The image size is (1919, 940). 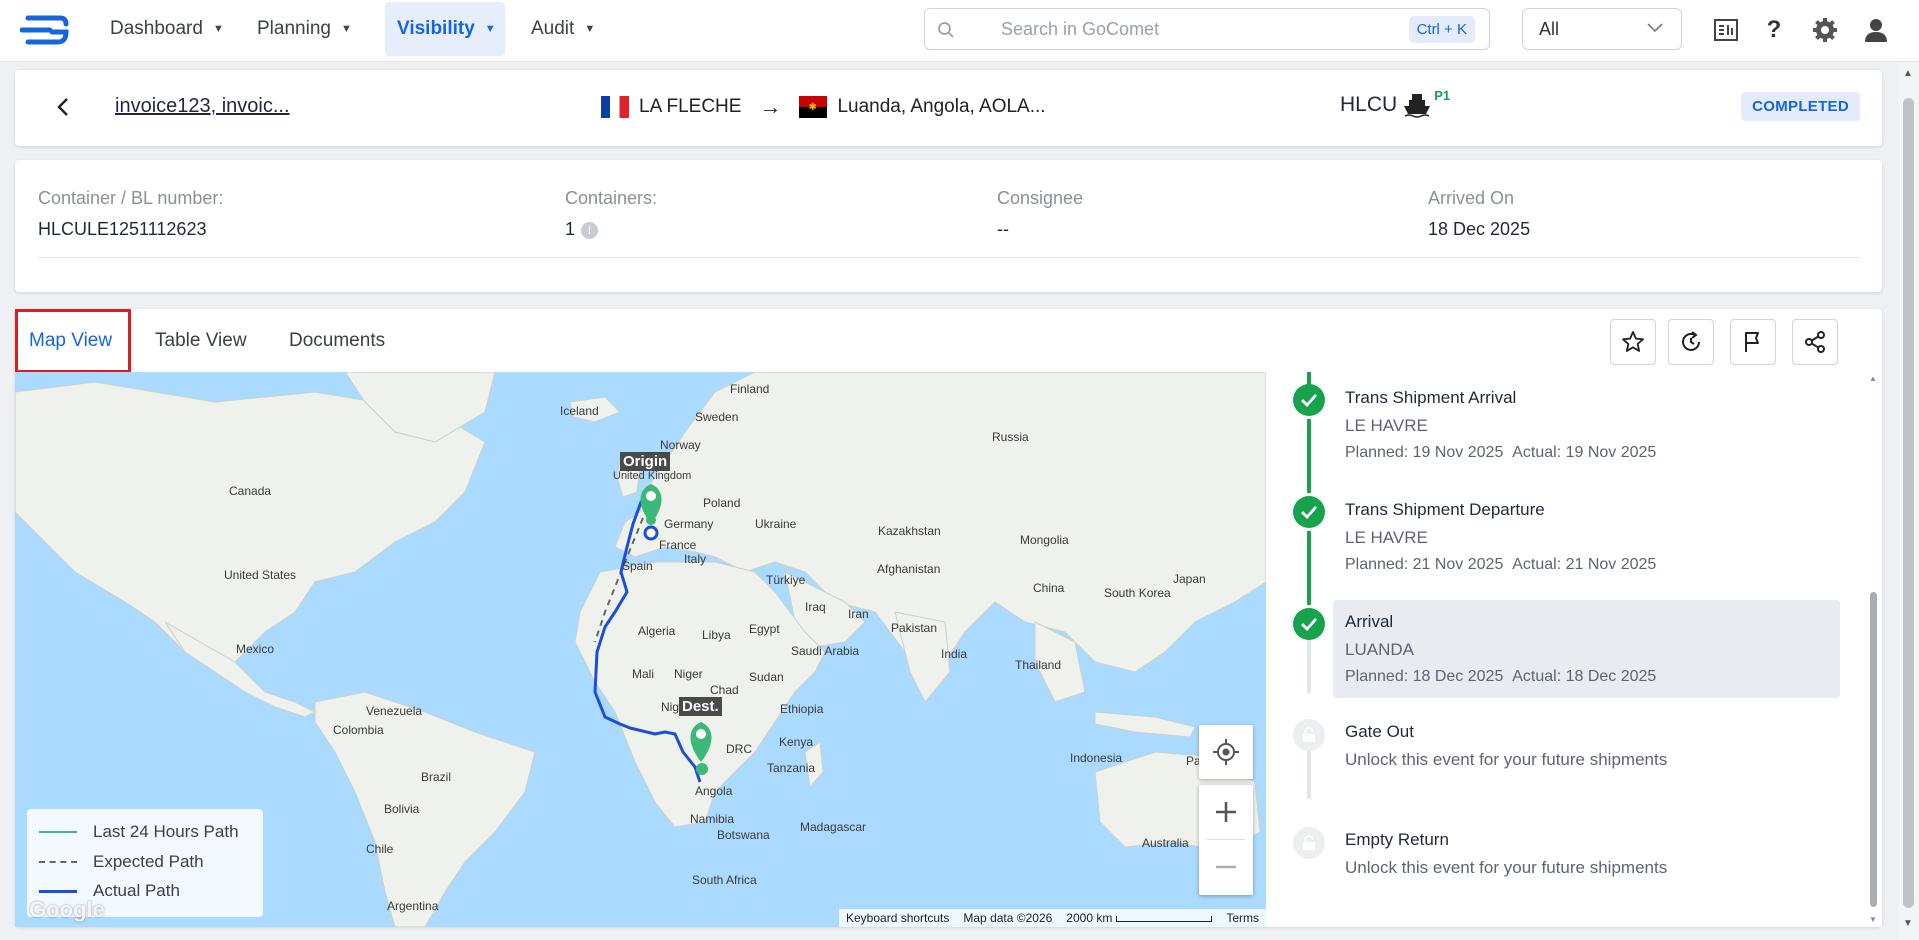 I want to click on map-label: Brazil, so click(x=436, y=777).